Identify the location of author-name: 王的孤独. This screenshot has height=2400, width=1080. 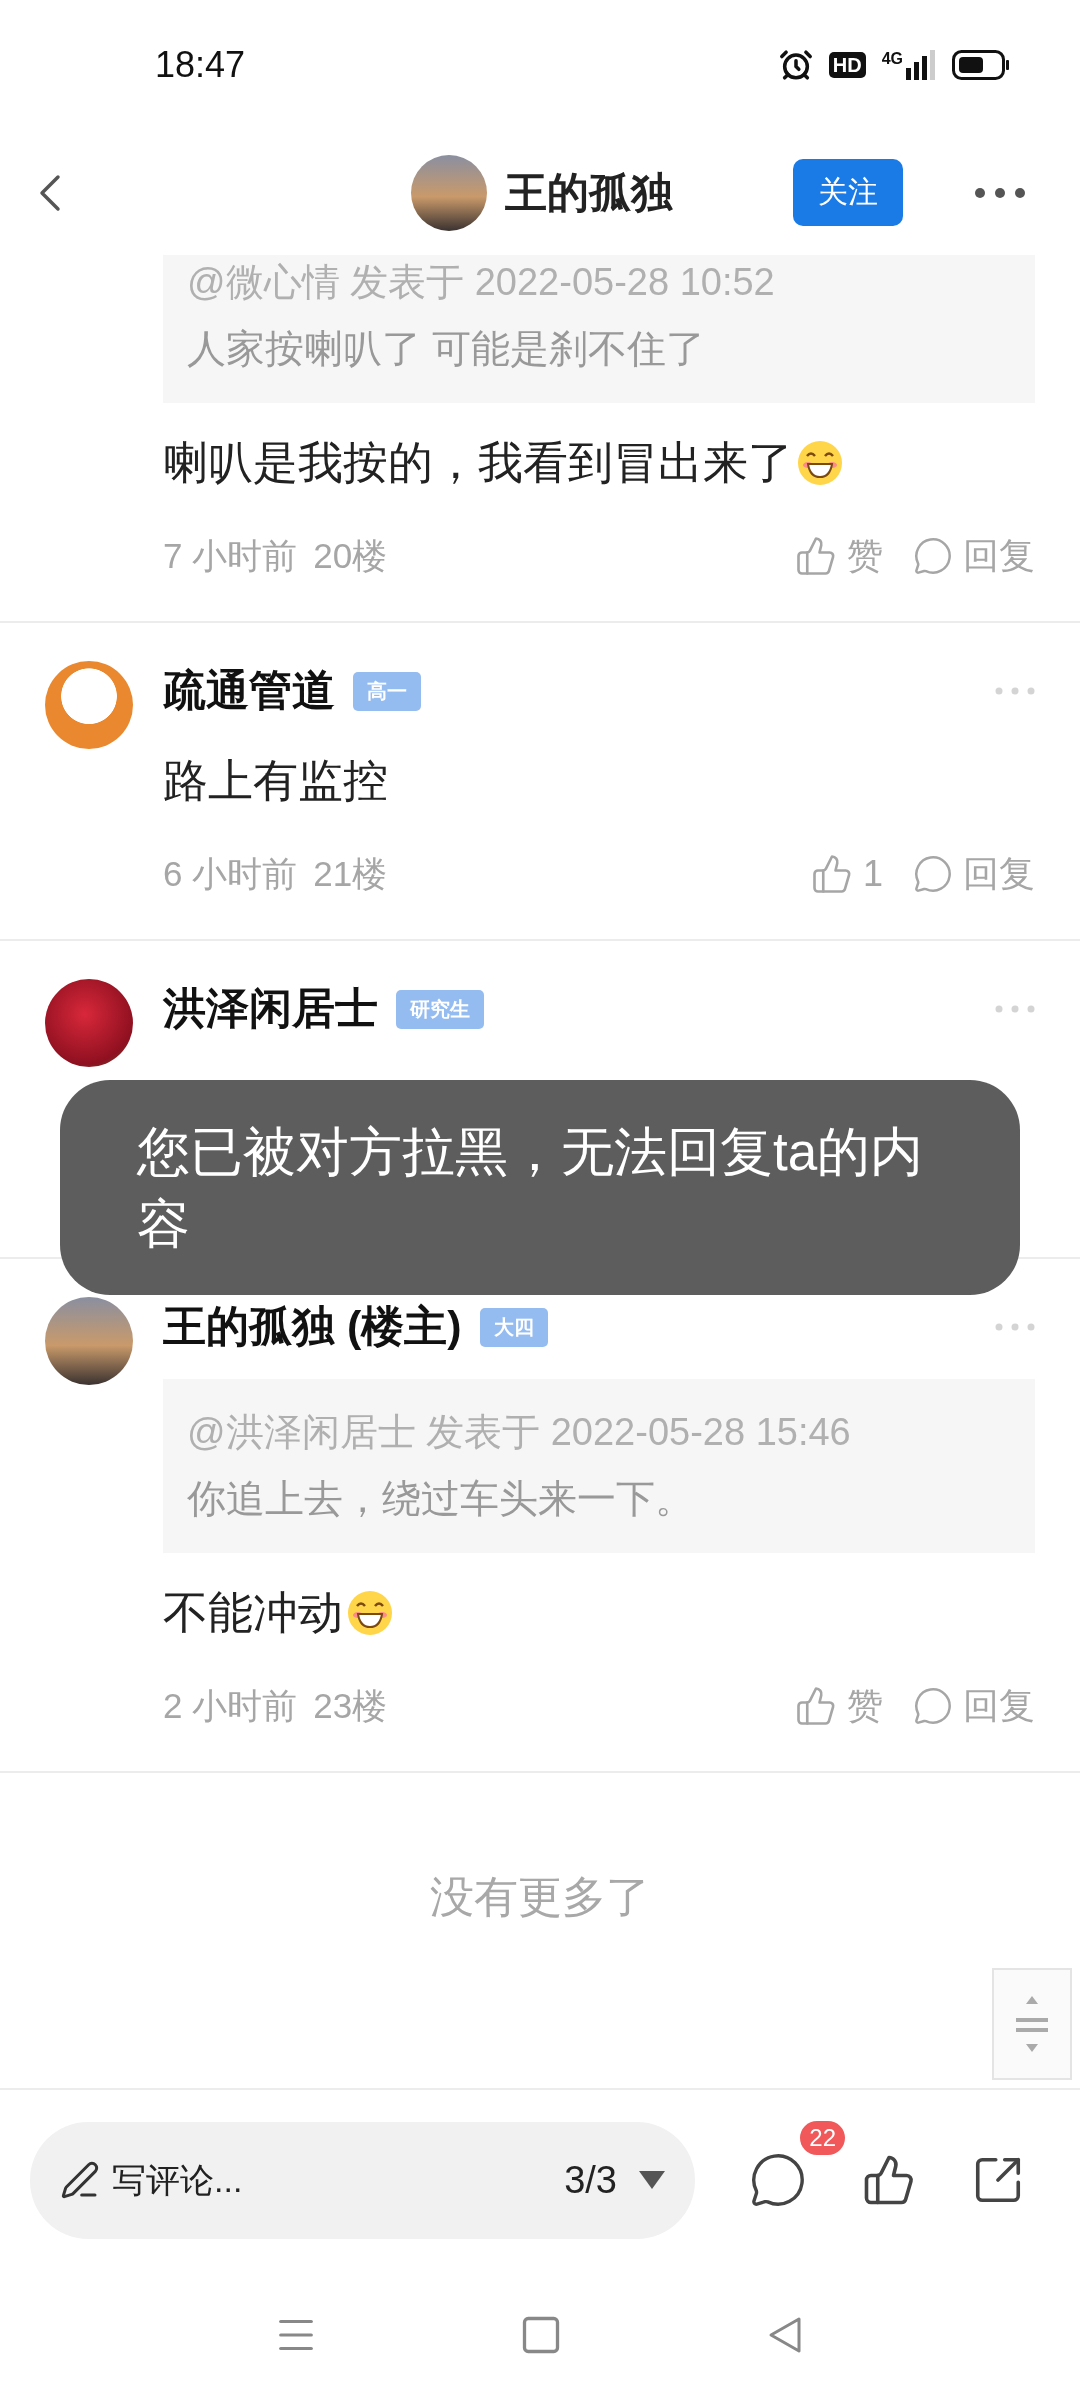
(588, 192).